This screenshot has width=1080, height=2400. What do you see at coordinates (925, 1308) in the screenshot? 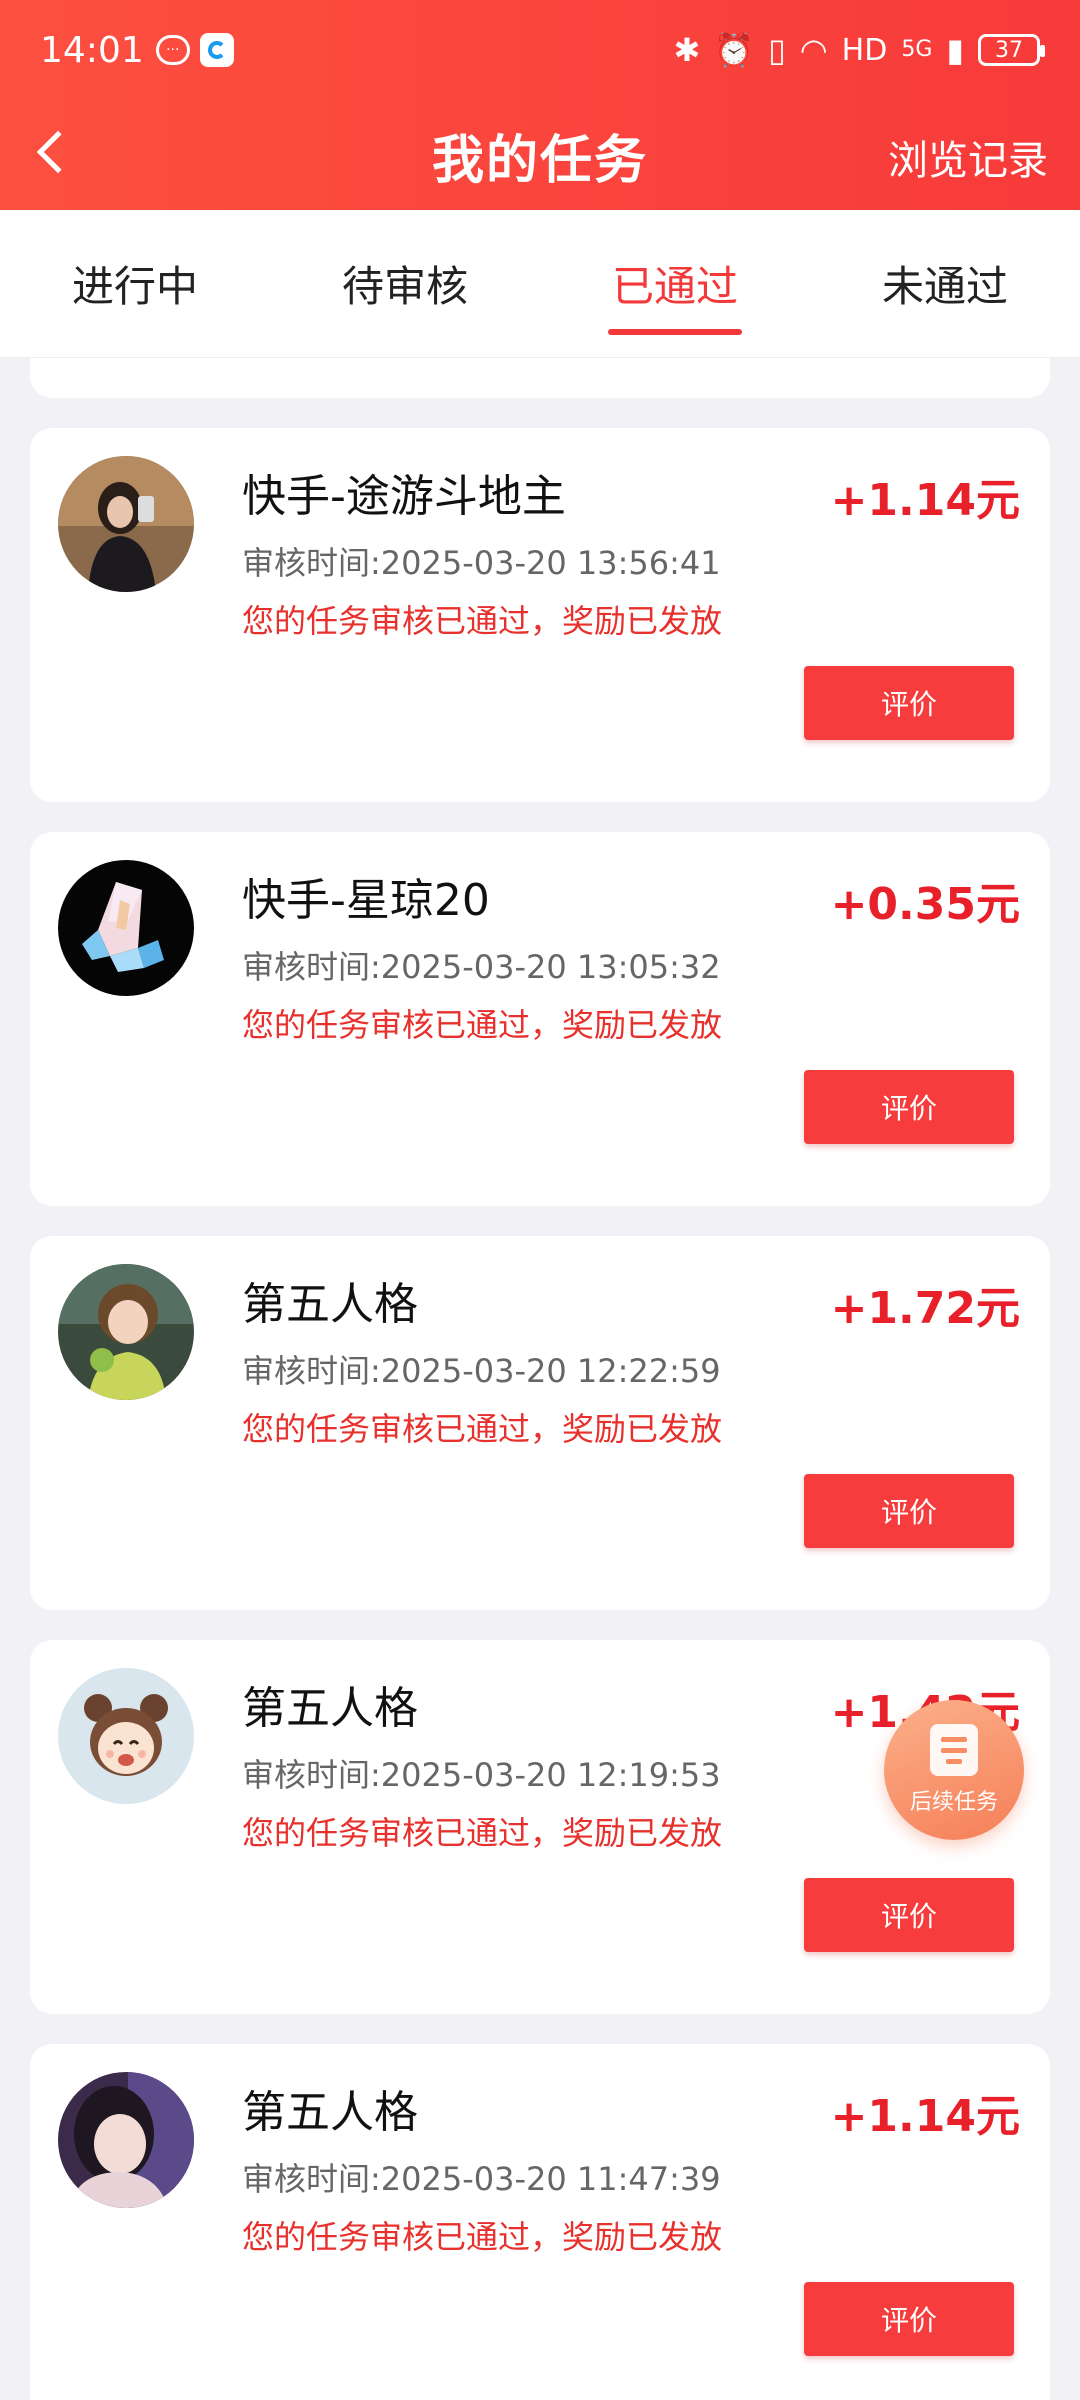
I see `reward-amount: +1.72元` at bounding box center [925, 1308].